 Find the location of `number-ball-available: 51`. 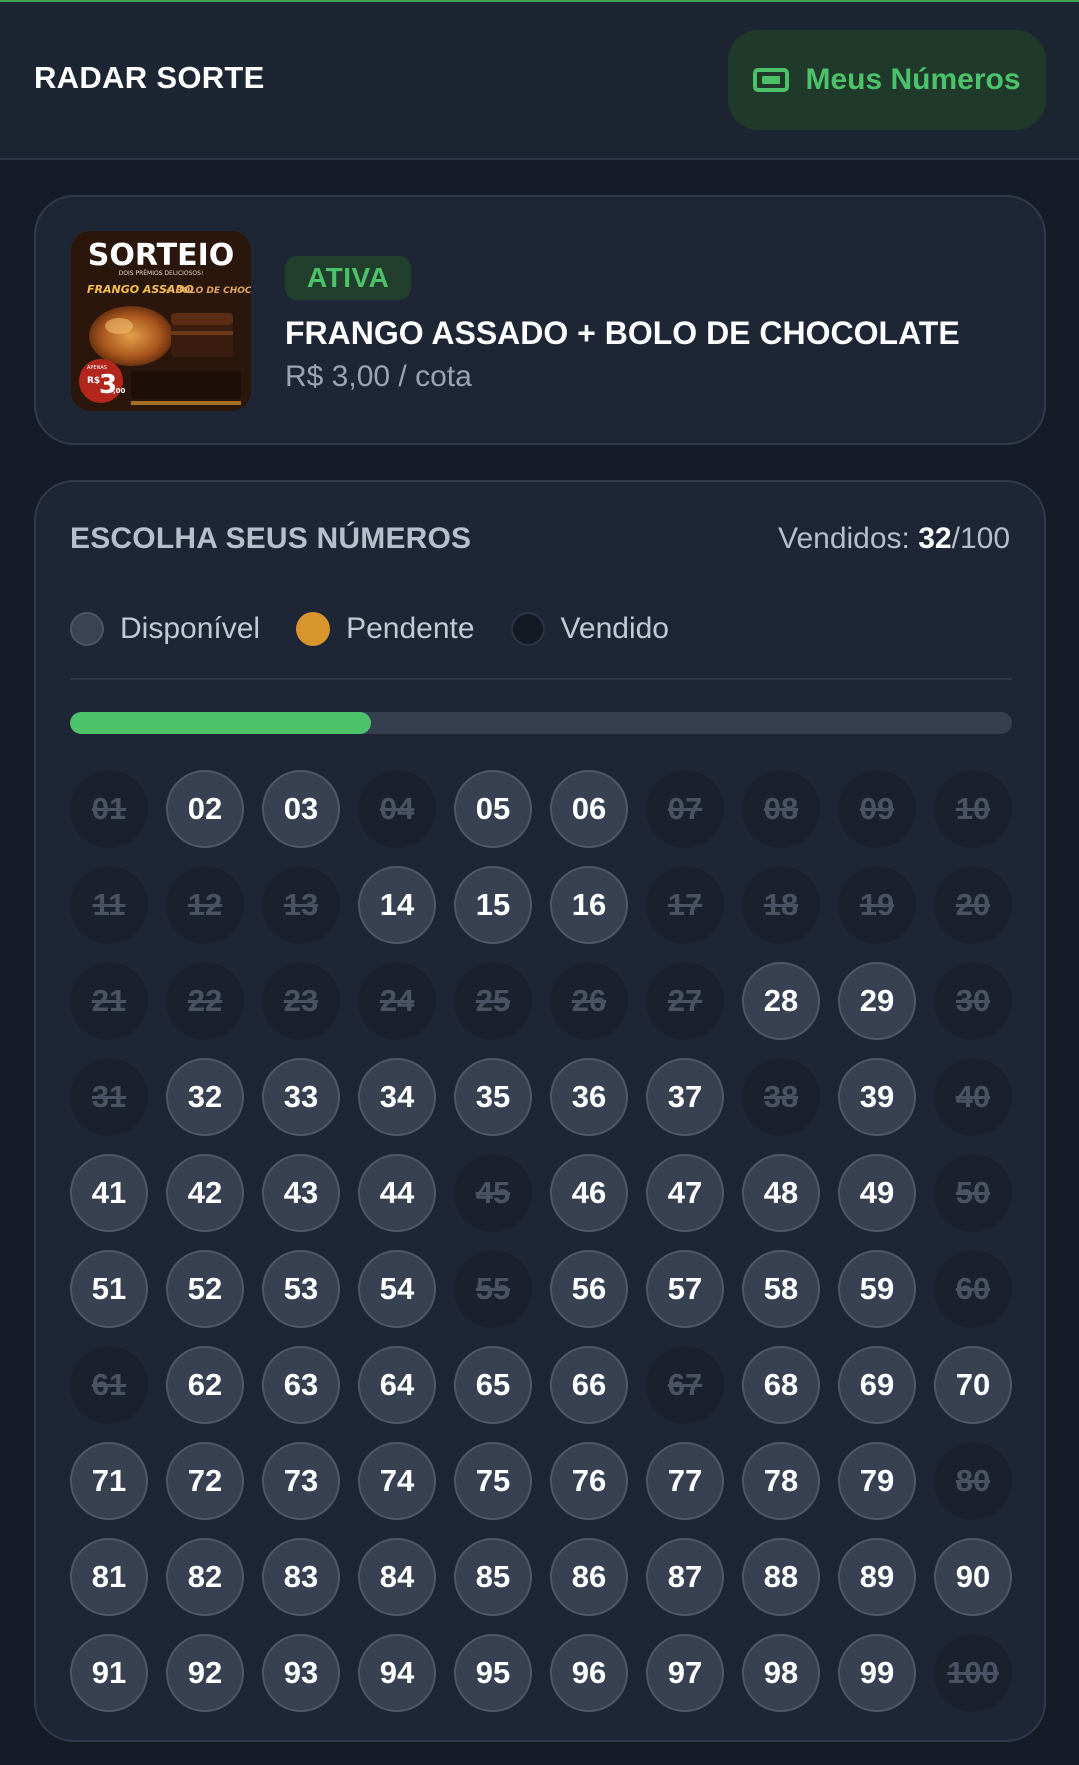

number-ball-available: 51 is located at coordinates (109, 1289).